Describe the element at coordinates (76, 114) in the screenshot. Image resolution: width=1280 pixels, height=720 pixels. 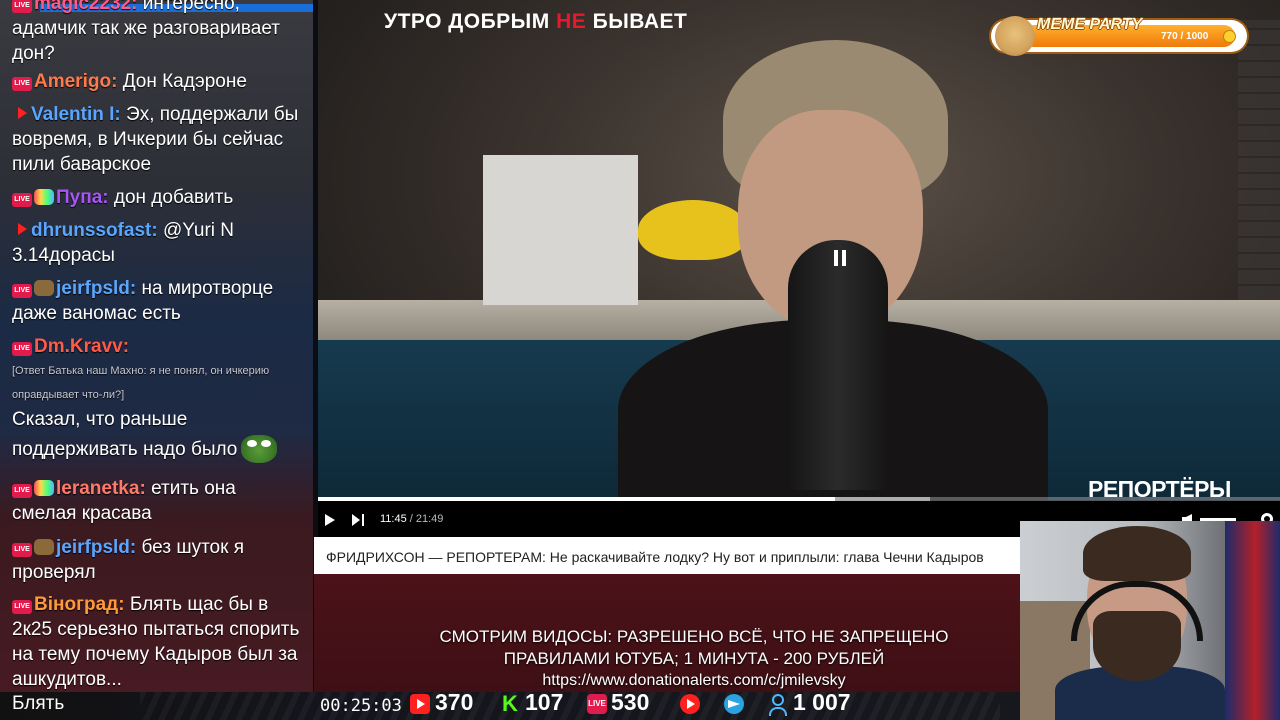
I see `chat-username: Valentin I:` at that location.